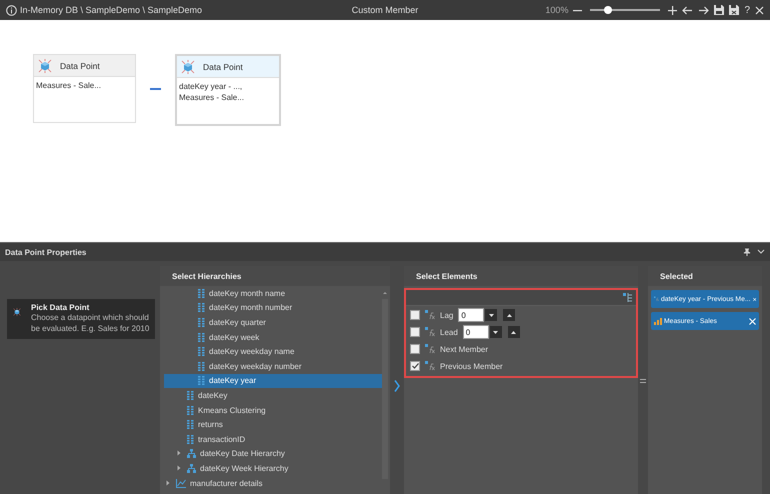 This screenshot has height=494, width=770. What do you see at coordinates (90, 323) in the screenshot?
I see `step-description: Choose a datapoint which should be evaluated. E.g. Sales for 2010` at bounding box center [90, 323].